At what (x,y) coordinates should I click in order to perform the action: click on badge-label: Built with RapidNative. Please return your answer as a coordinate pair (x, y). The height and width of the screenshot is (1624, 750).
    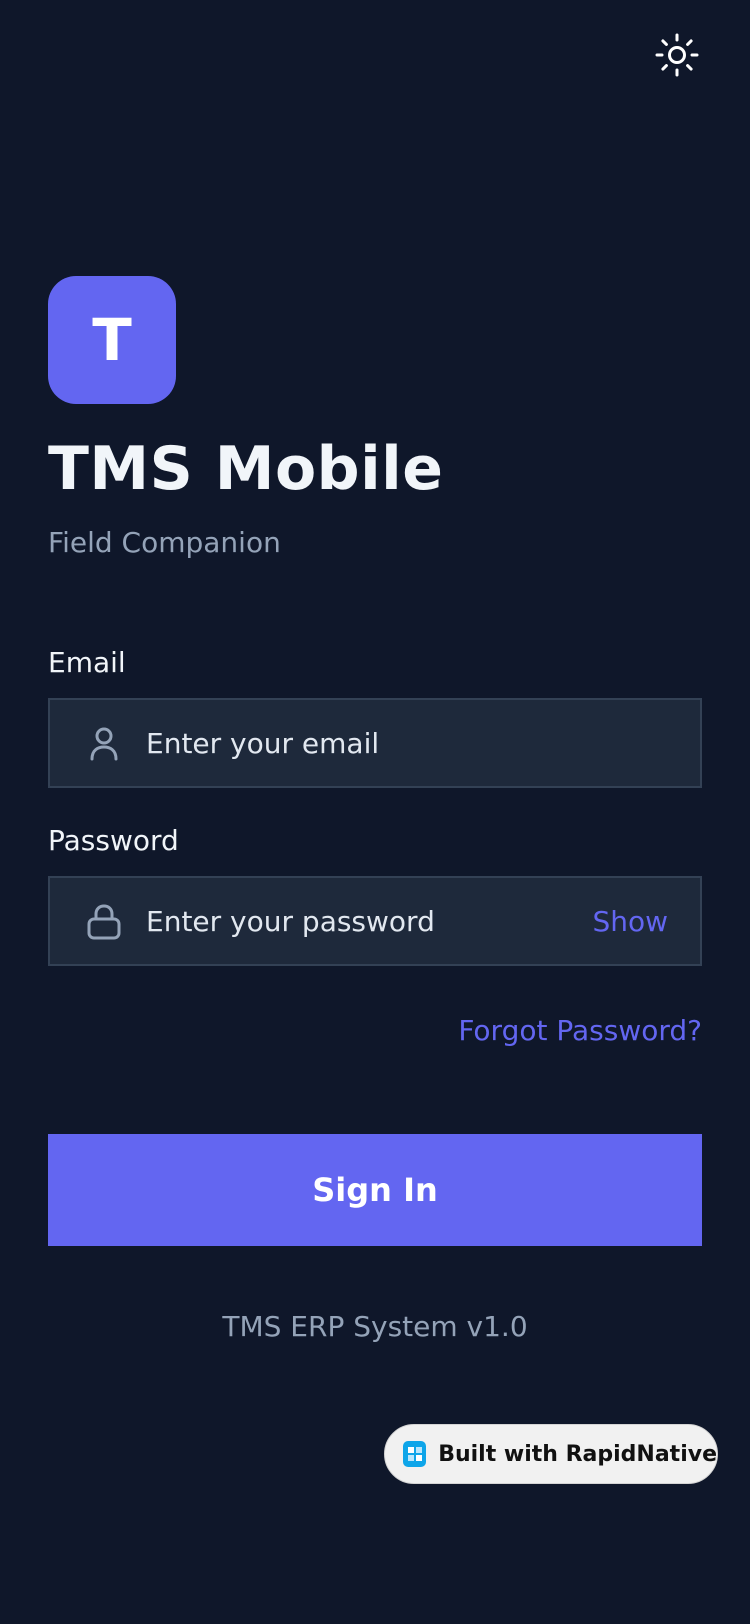
    Looking at the image, I should click on (577, 1454).